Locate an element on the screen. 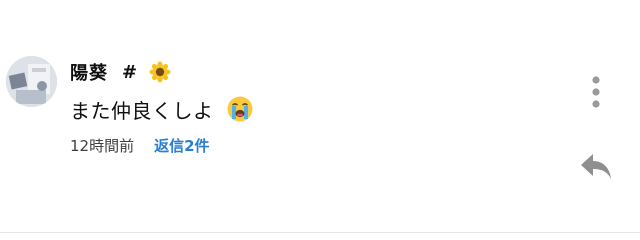 This screenshot has width=640, height=240. more-vertical-icon is located at coordinates (596, 92).